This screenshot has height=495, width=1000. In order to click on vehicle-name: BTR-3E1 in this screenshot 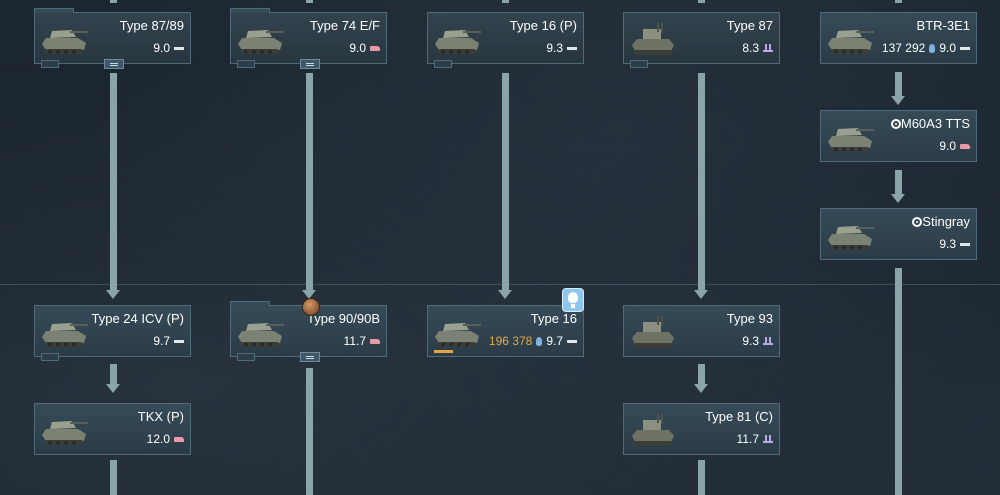, I will do `click(943, 25)`.